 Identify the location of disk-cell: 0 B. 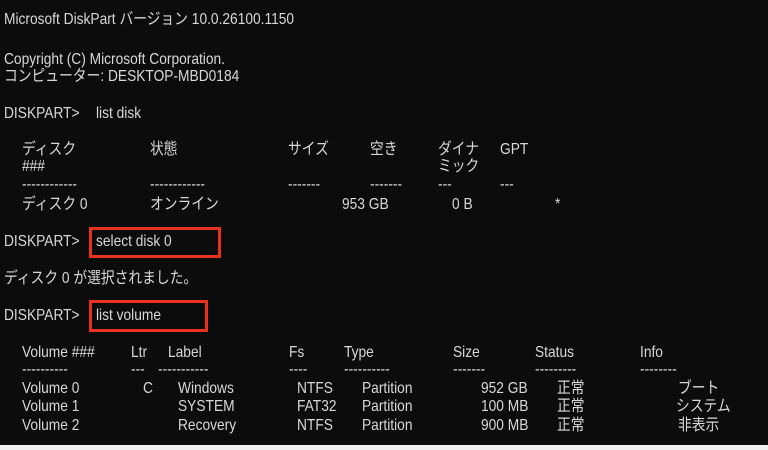
(462, 204).